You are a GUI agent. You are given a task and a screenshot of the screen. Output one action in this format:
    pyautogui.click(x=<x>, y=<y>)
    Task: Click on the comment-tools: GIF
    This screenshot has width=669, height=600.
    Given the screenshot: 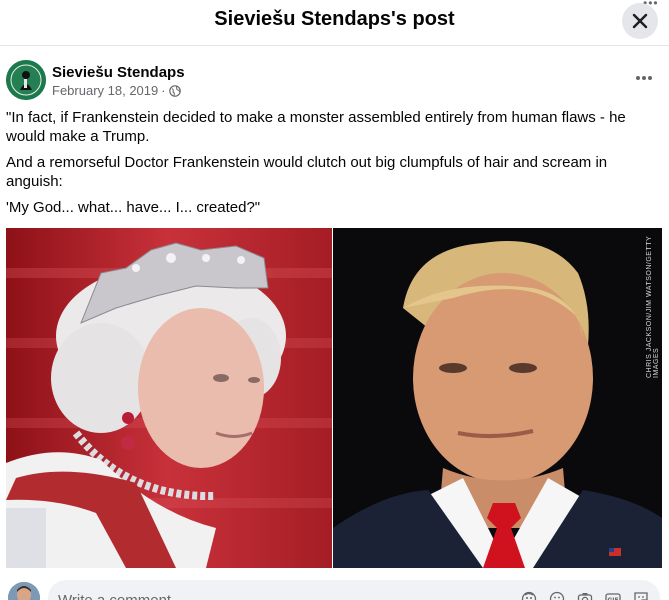 What is the action you would take?
    pyautogui.click(x=585, y=595)
    